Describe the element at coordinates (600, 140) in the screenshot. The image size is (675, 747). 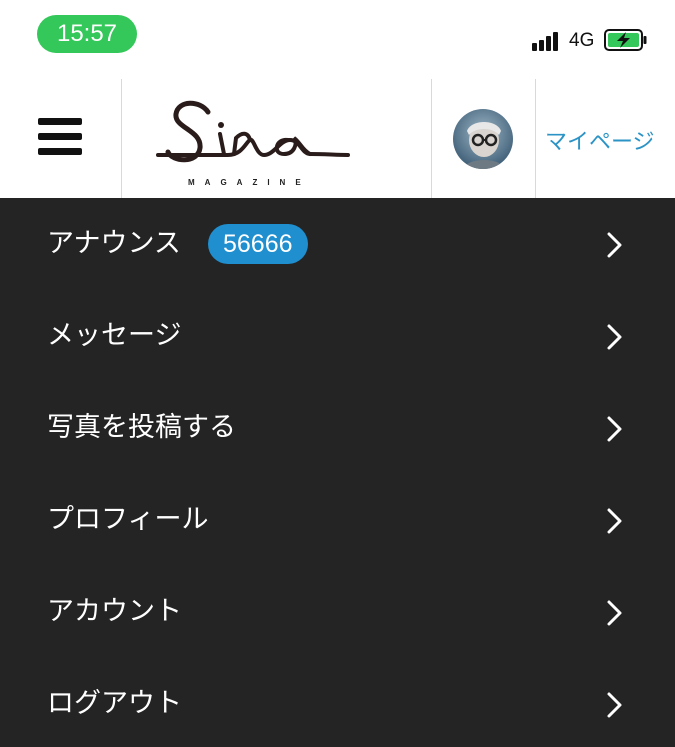
I see `mypage-link: マイページ` at that location.